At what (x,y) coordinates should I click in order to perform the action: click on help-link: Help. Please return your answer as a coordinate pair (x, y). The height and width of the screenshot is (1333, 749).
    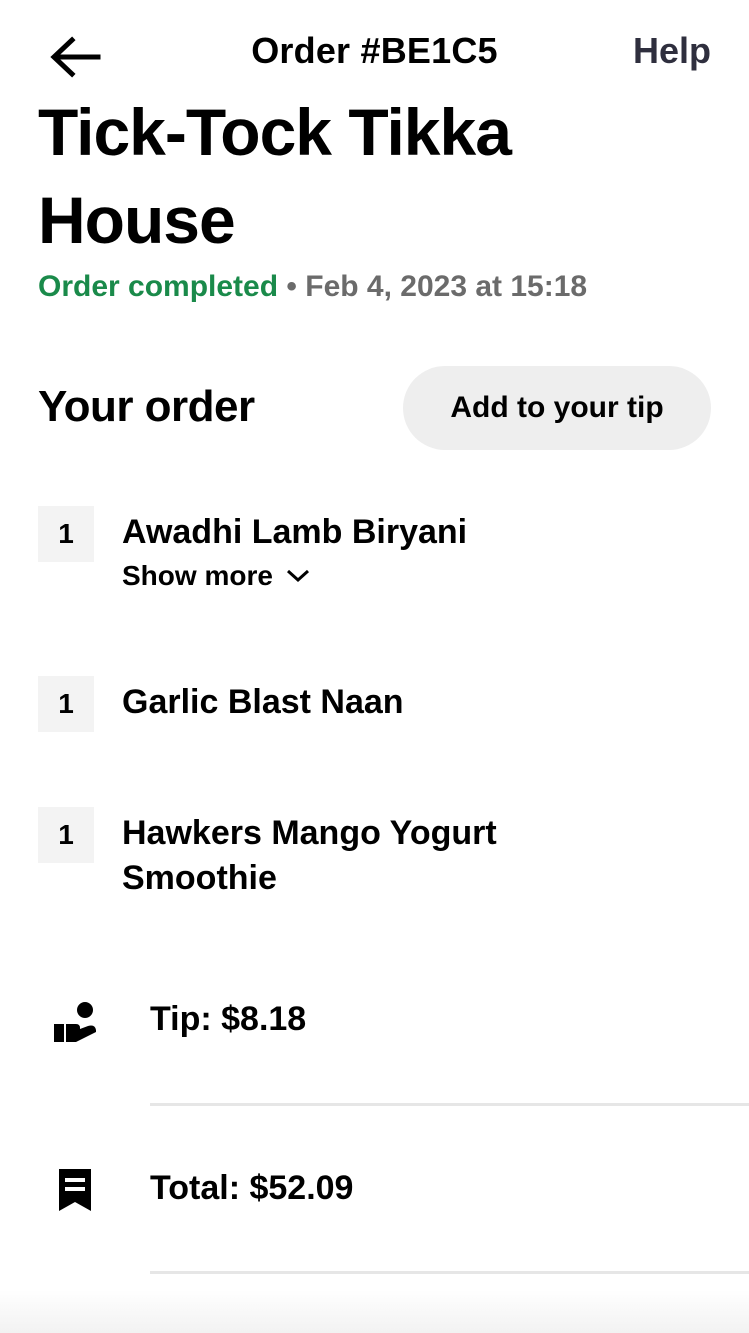
    Looking at the image, I should click on (672, 51).